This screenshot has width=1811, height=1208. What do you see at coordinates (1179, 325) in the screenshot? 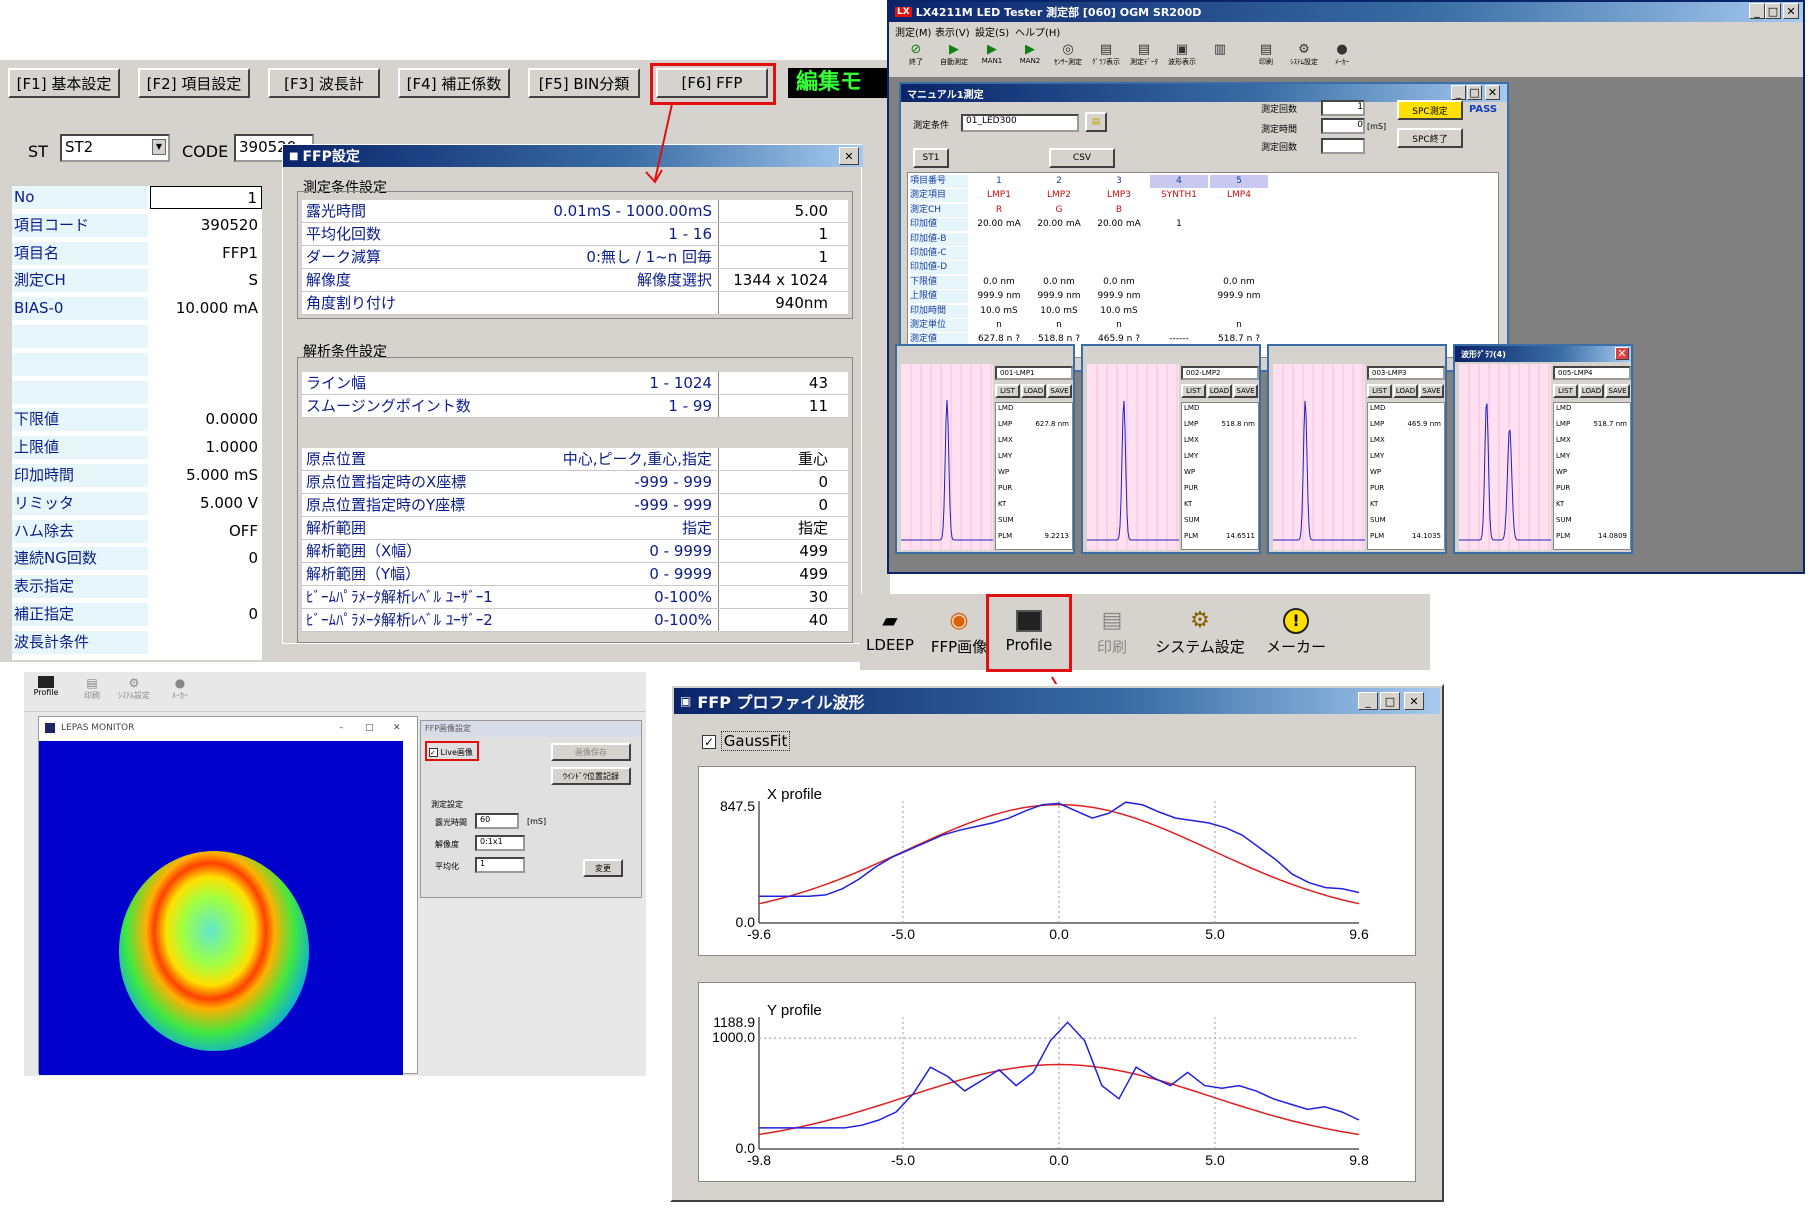
I see `grid-cell-unit` at bounding box center [1179, 325].